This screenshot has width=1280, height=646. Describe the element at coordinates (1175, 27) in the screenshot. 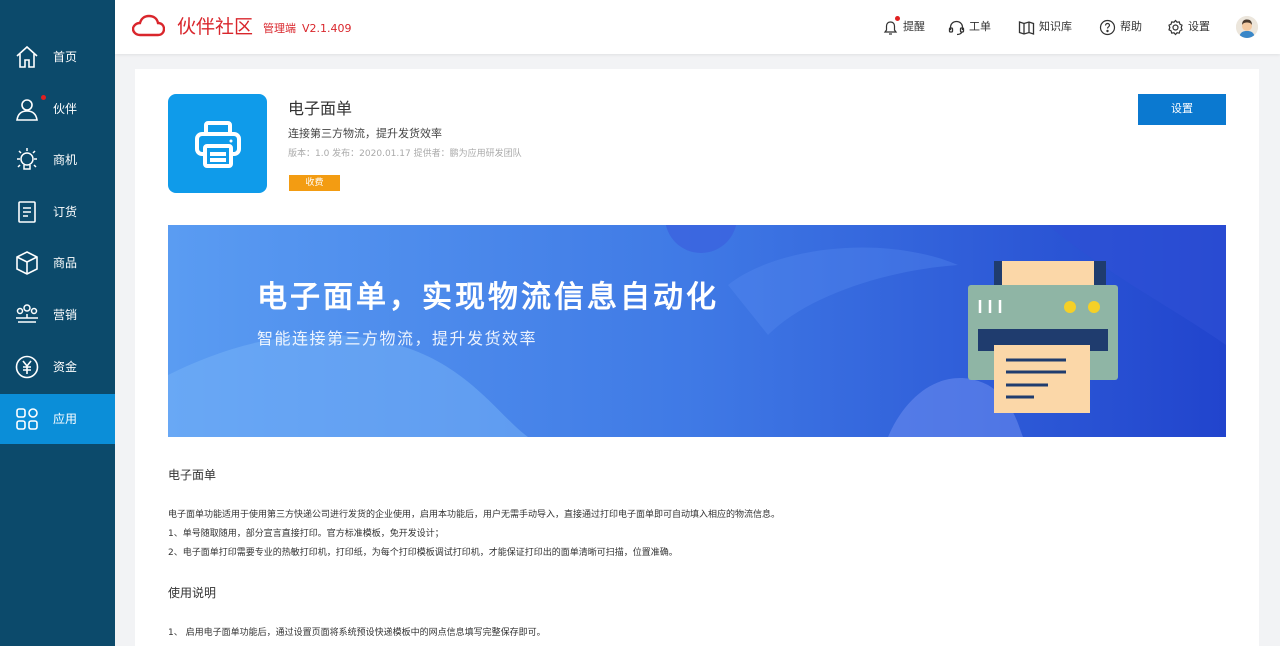

I see `gear-icon` at that location.